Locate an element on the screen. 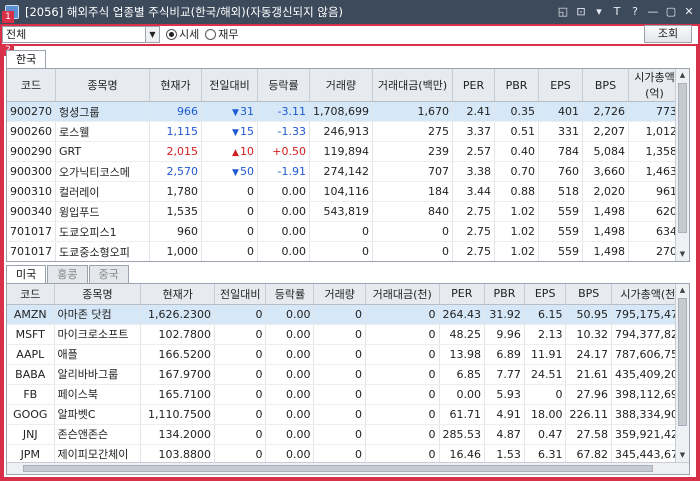 The width and height of the screenshot is (700, 481). cell-per: 264.43 is located at coordinates (462, 314).